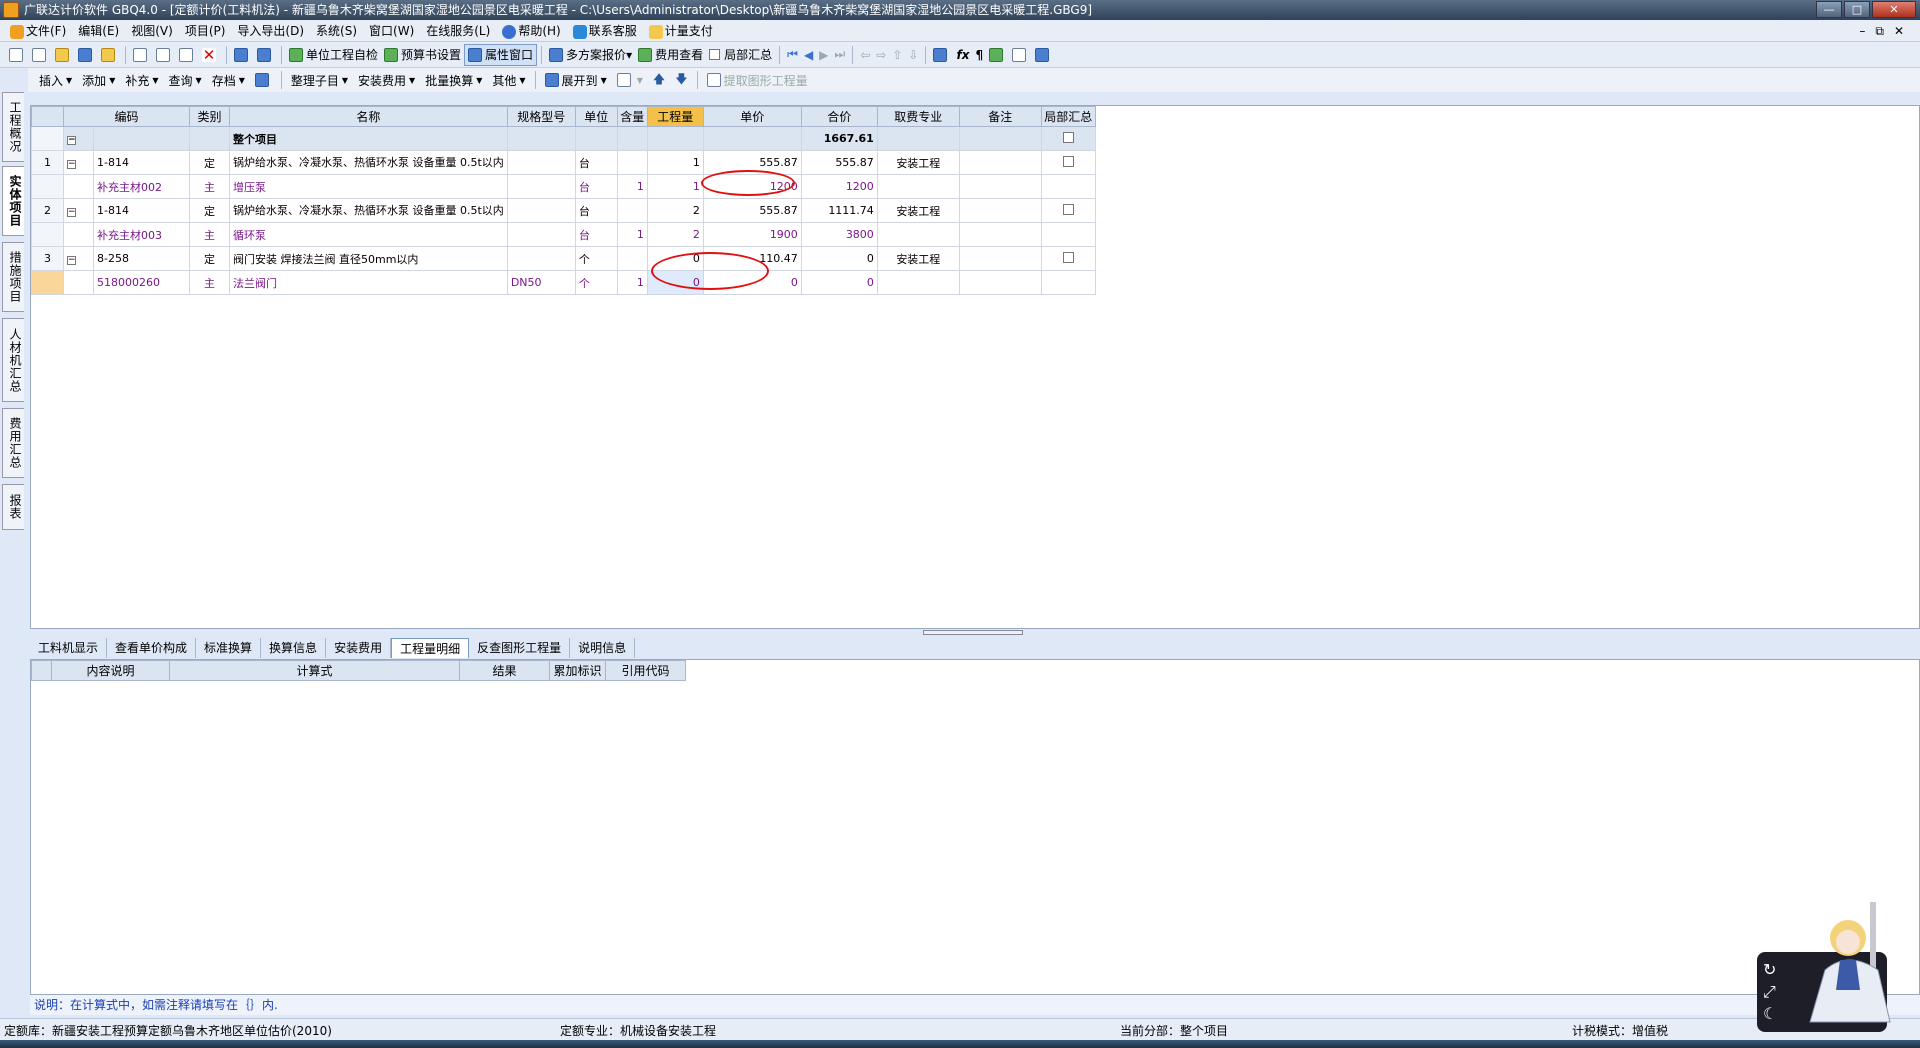 The height and width of the screenshot is (1048, 1920). Describe the element at coordinates (141, 234) in the screenshot. I see `code-cell: 补充主材003` at that location.